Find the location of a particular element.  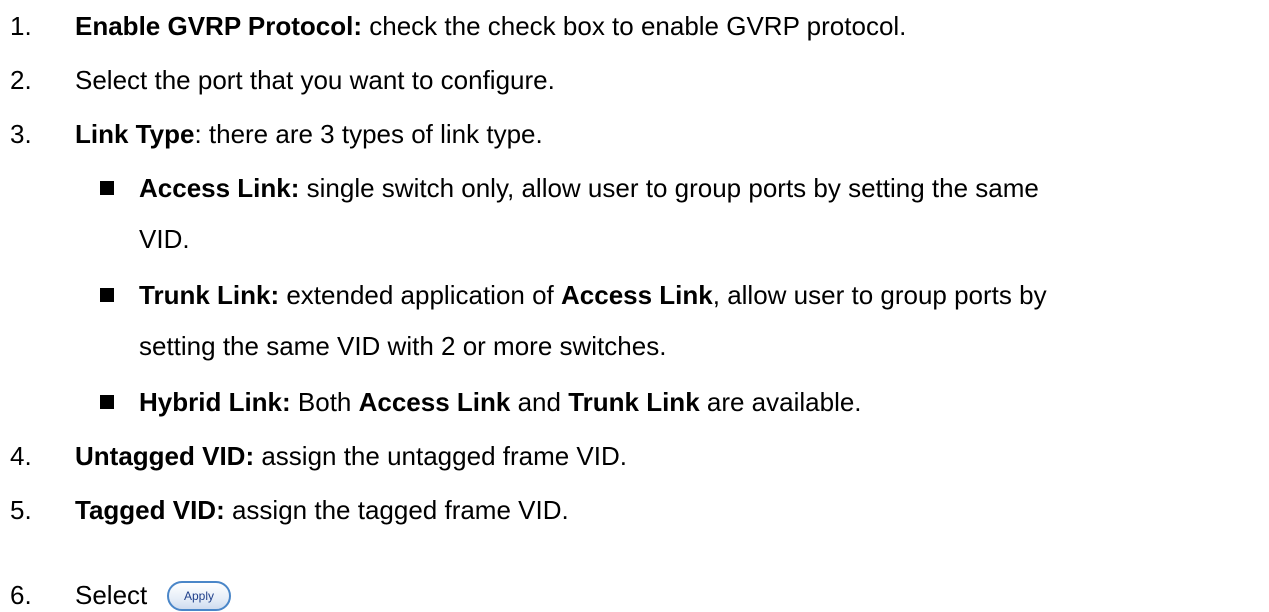

description: assign the untagged frame VID. is located at coordinates (440, 456).